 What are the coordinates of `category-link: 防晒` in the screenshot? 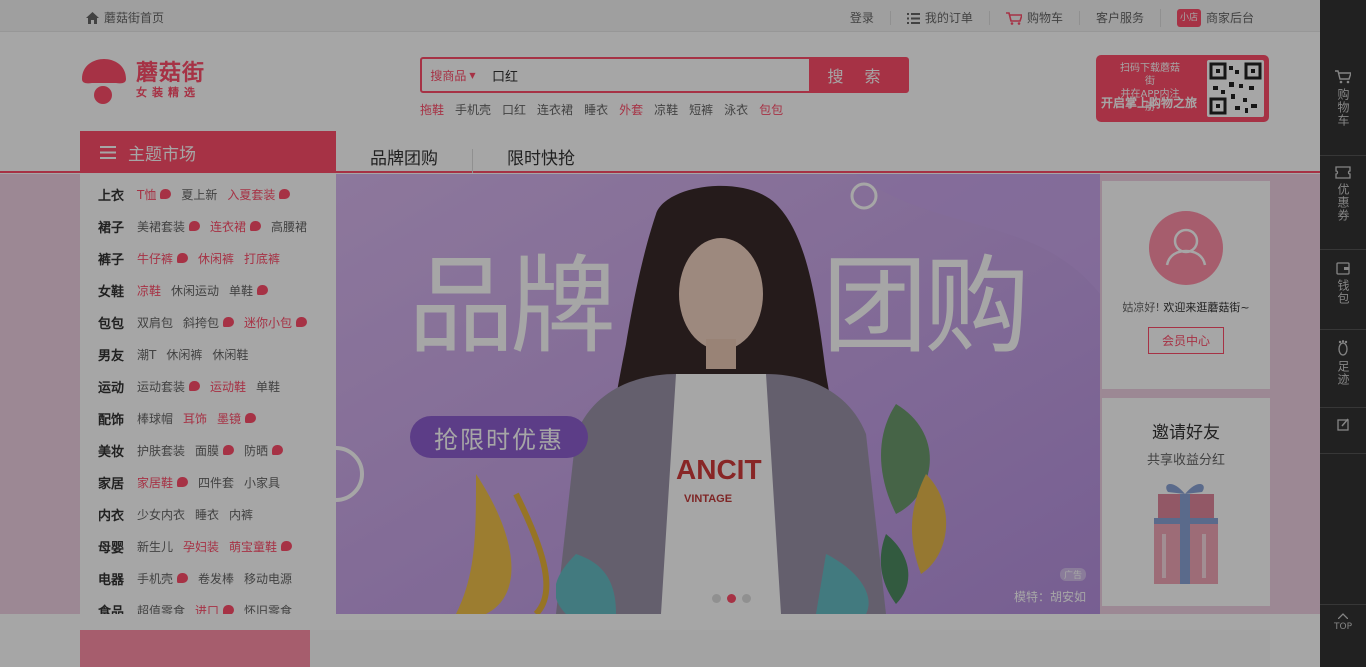 It's located at (264, 450).